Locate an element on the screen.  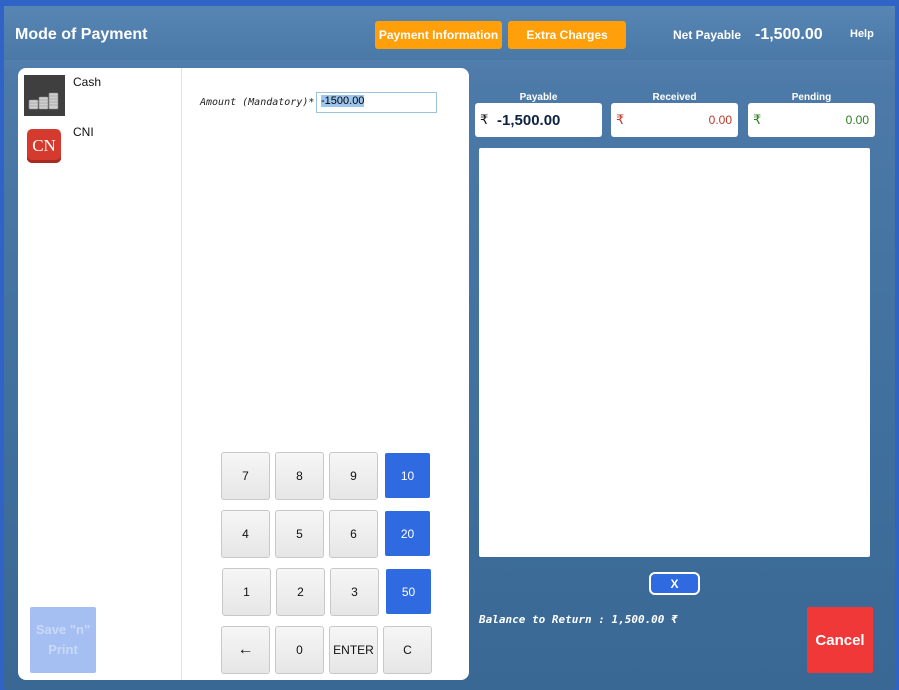
payment-mode-cni: CN CNI is located at coordinates (99, 147).